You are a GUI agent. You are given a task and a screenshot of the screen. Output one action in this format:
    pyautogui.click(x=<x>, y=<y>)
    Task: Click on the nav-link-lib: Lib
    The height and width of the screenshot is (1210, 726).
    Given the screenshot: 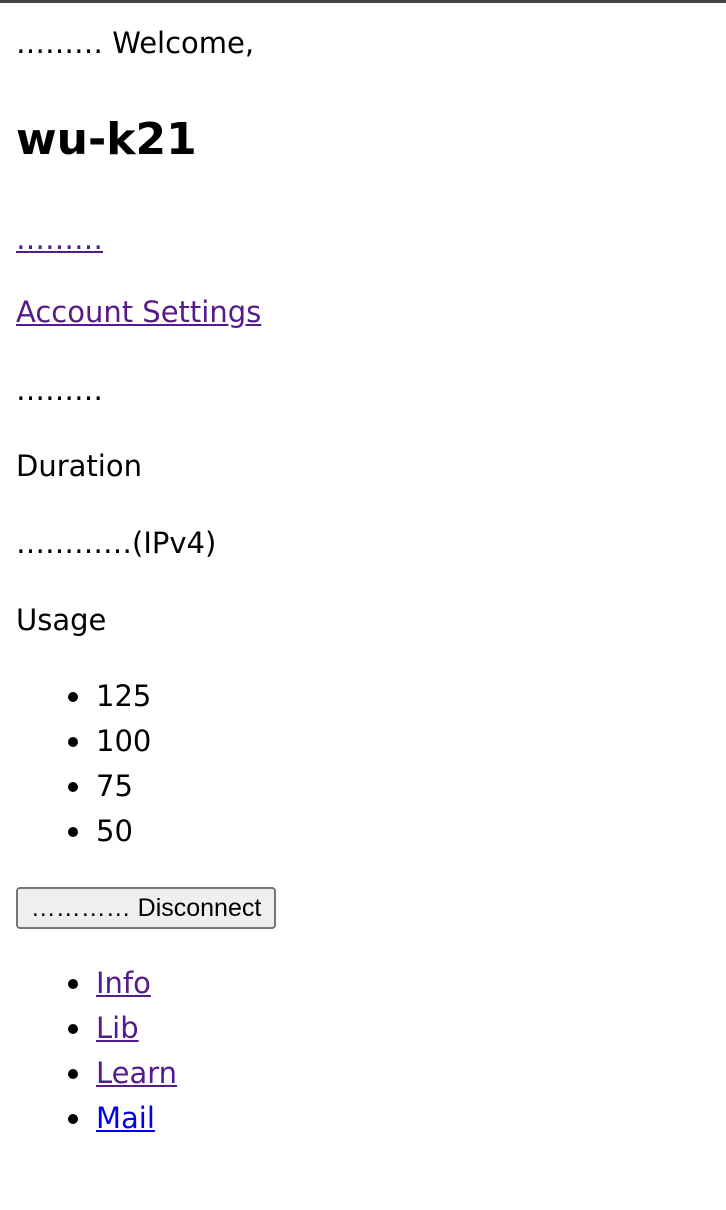 What is the action you would take?
    pyautogui.click(x=117, y=1028)
    